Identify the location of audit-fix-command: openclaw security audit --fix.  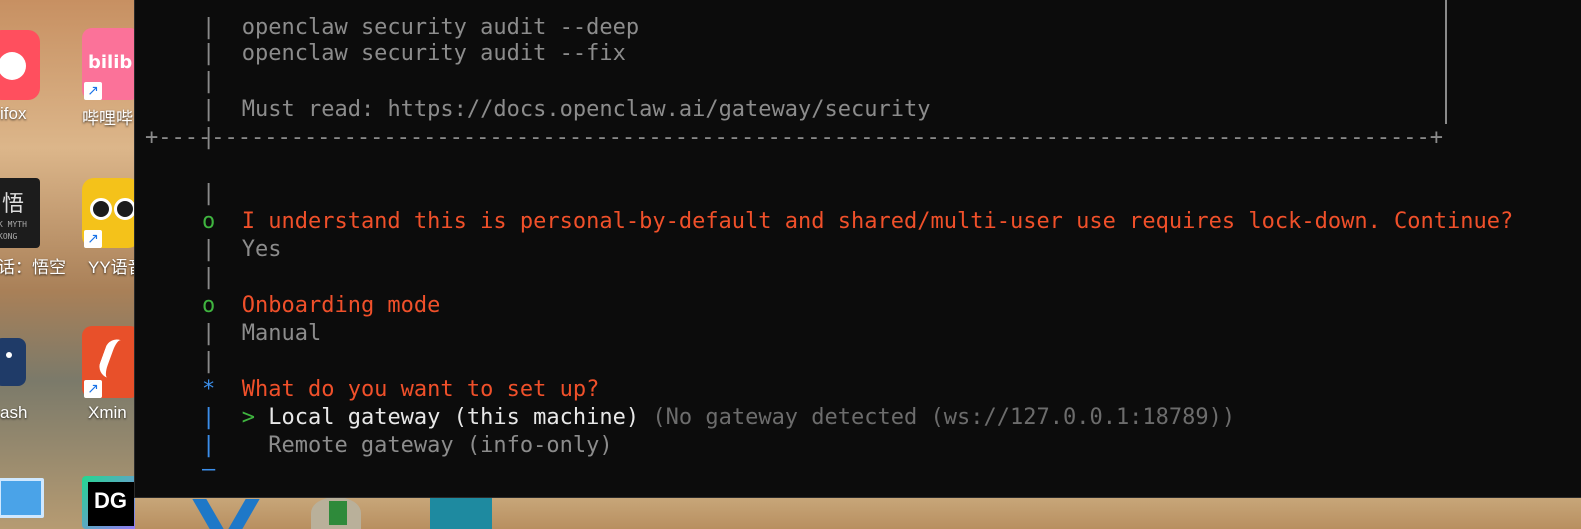
(433, 53).